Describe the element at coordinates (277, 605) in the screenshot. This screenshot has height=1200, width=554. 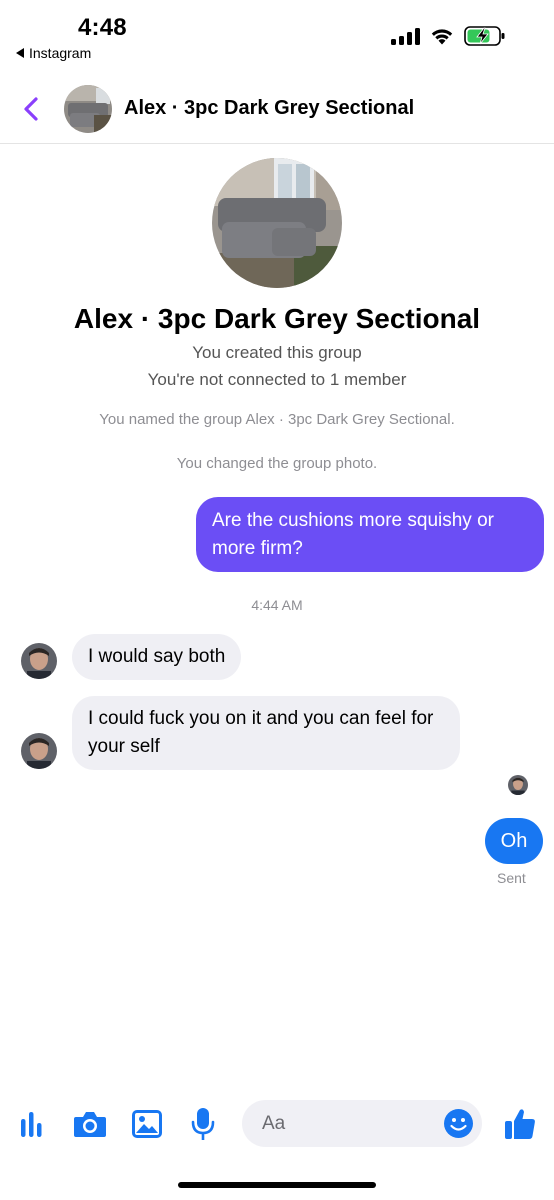
I see `message-timestamp: 4:44 AM` at that location.